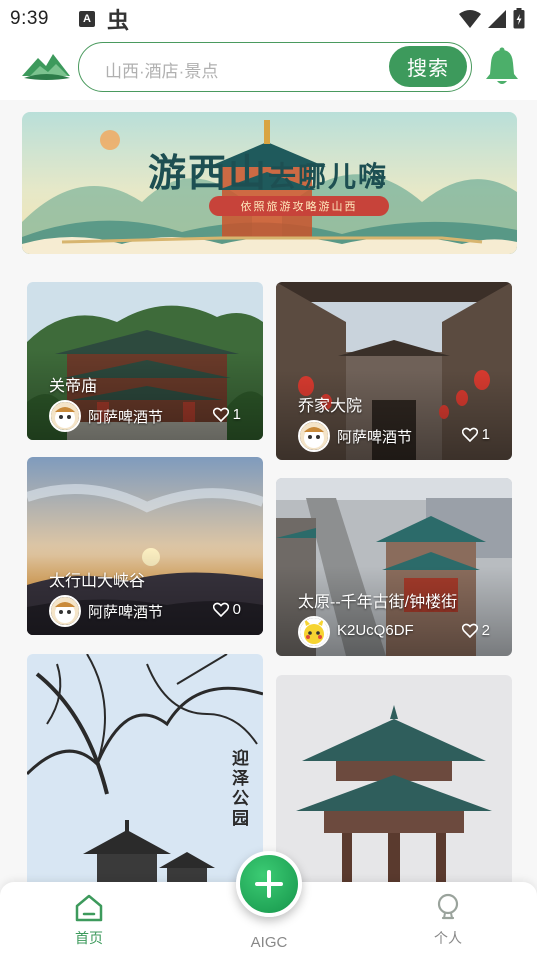 The image size is (537, 956). I want to click on status-icons, so click(492, 18).